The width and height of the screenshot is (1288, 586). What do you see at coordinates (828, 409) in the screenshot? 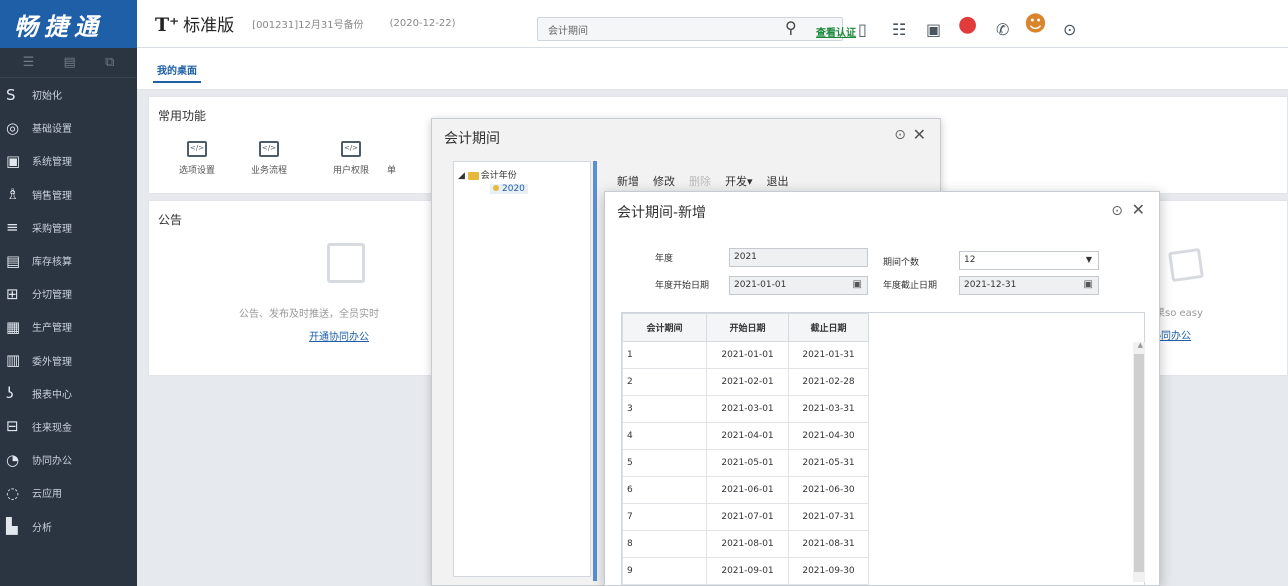
I see `end-date-cell: 2021-03-31` at bounding box center [828, 409].